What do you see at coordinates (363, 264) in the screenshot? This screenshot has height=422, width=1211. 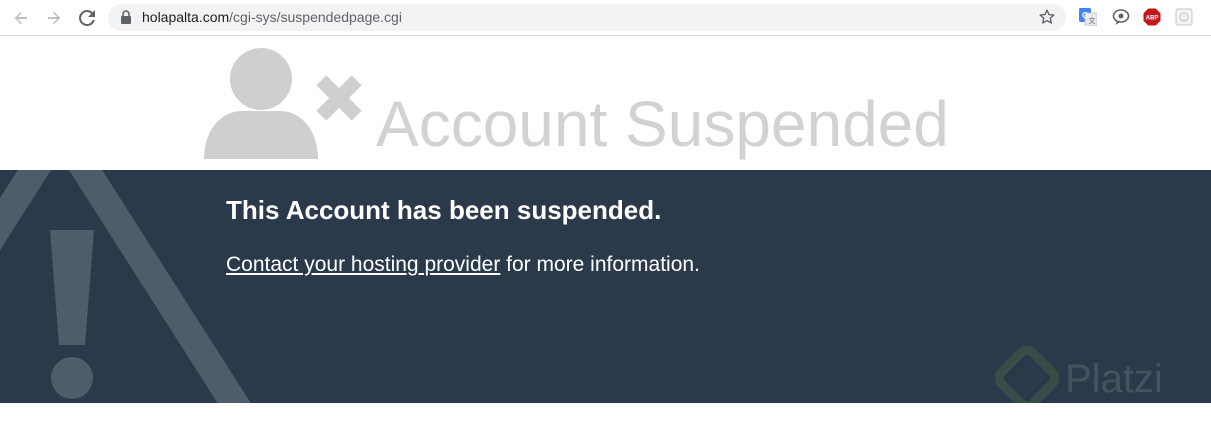 I see `contact-hosting-link: Contact your hosting provider` at bounding box center [363, 264].